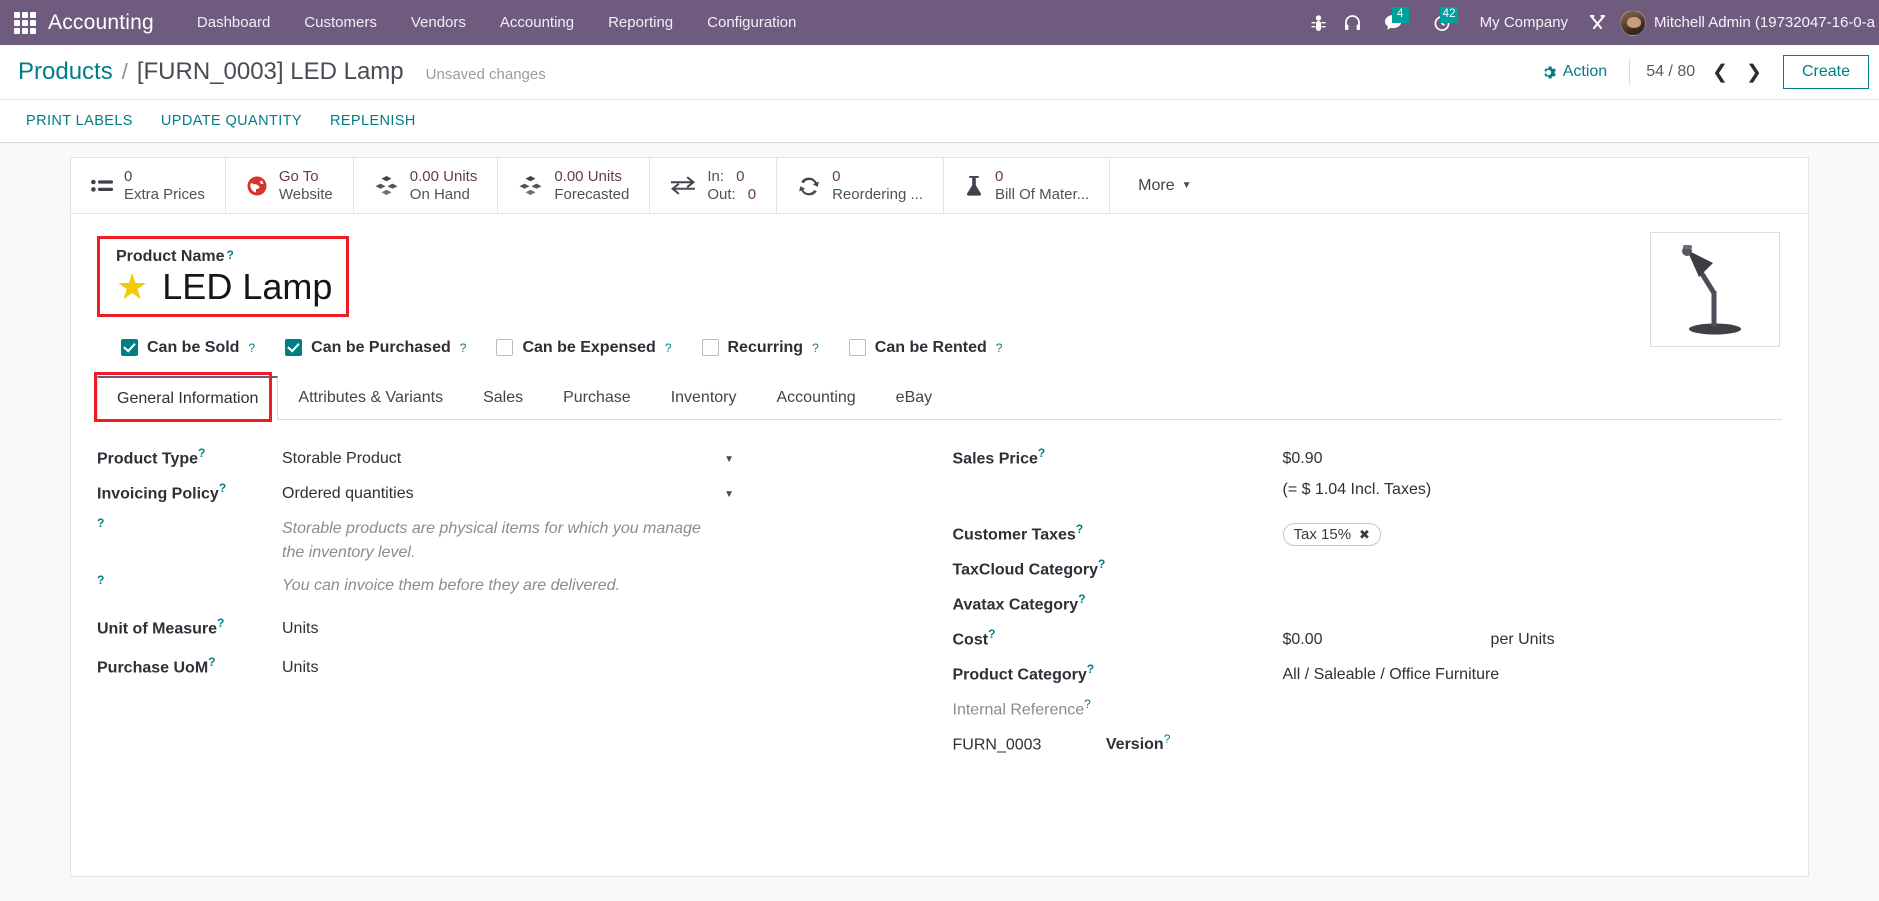  Describe the element at coordinates (25, 22) in the screenshot. I see `apps-grid-icon` at that location.